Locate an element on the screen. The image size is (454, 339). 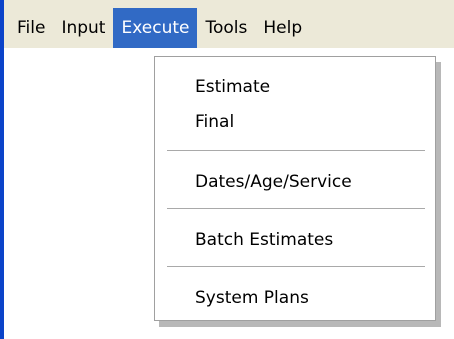
menu-item-estimate: Estimate is located at coordinates (232, 87).